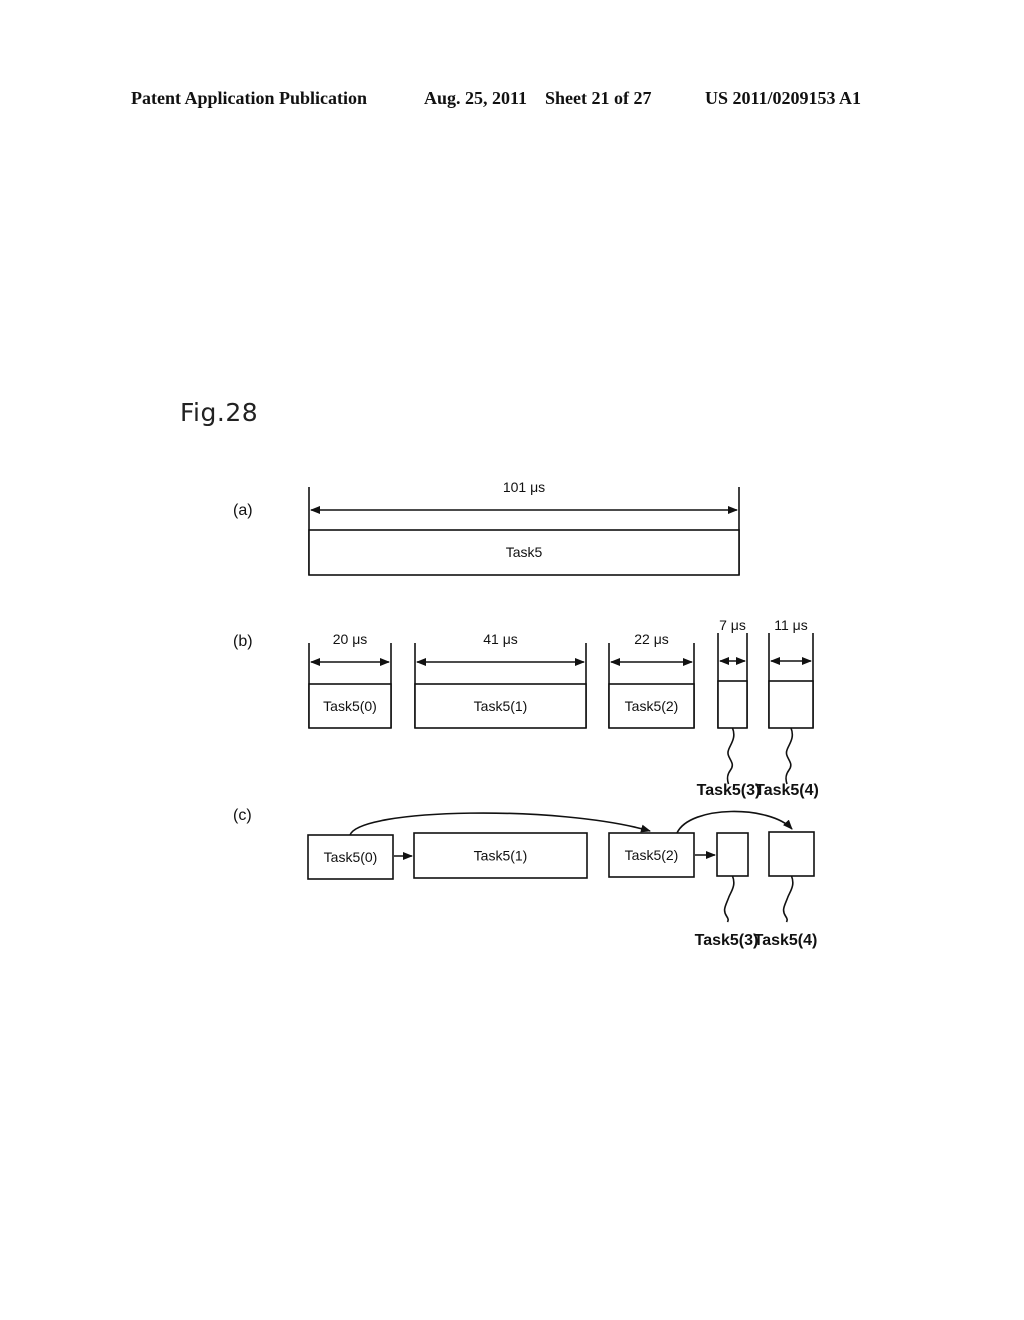 This screenshot has height=1320, width=1024. Describe the element at coordinates (500, 680) in the screenshot. I see `subtask-task5-1: 41 μs Task5(1)` at that location.